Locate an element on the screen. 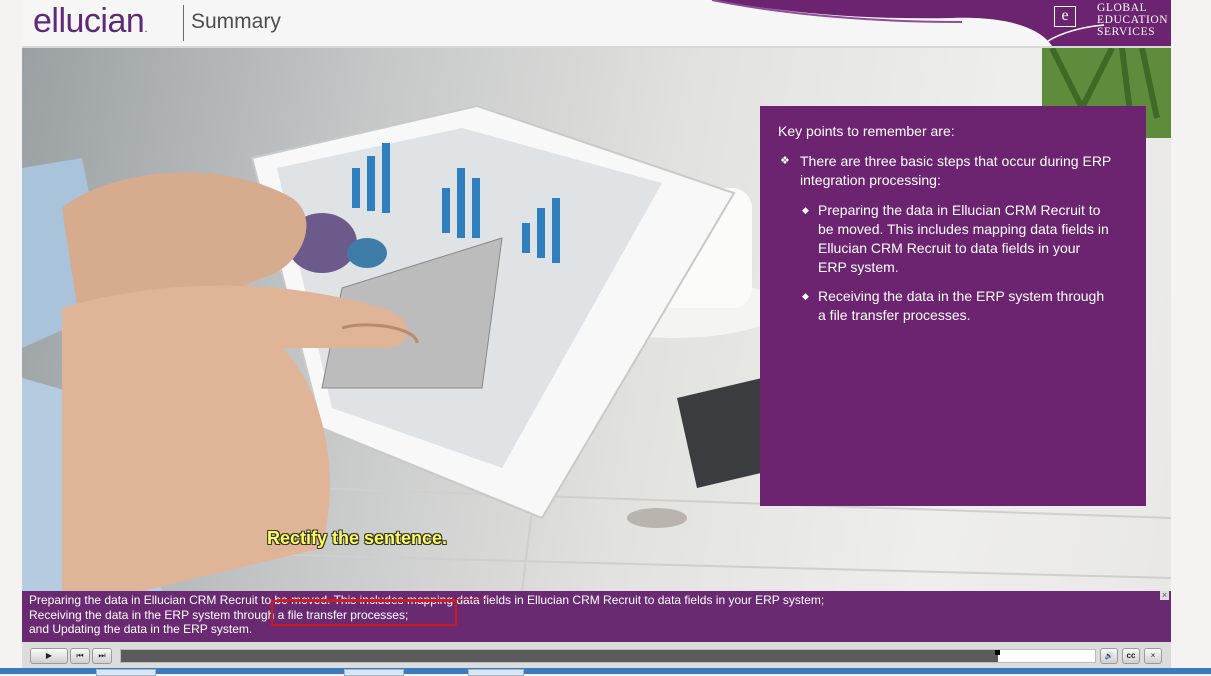 This screenshot has width=1211, height=676. seek-handle is located at coordinates (997, 652).